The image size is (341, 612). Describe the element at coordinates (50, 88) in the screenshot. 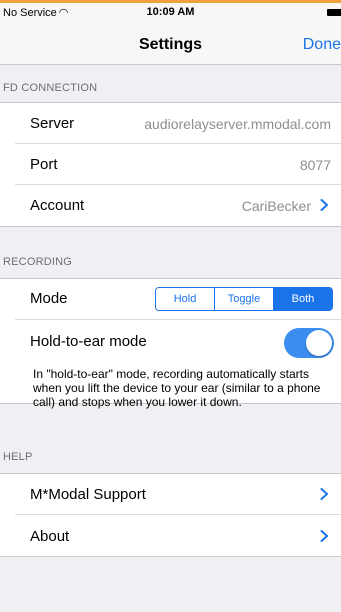

I see `section-header-fd-connection: FD CONNECTION` at that location.